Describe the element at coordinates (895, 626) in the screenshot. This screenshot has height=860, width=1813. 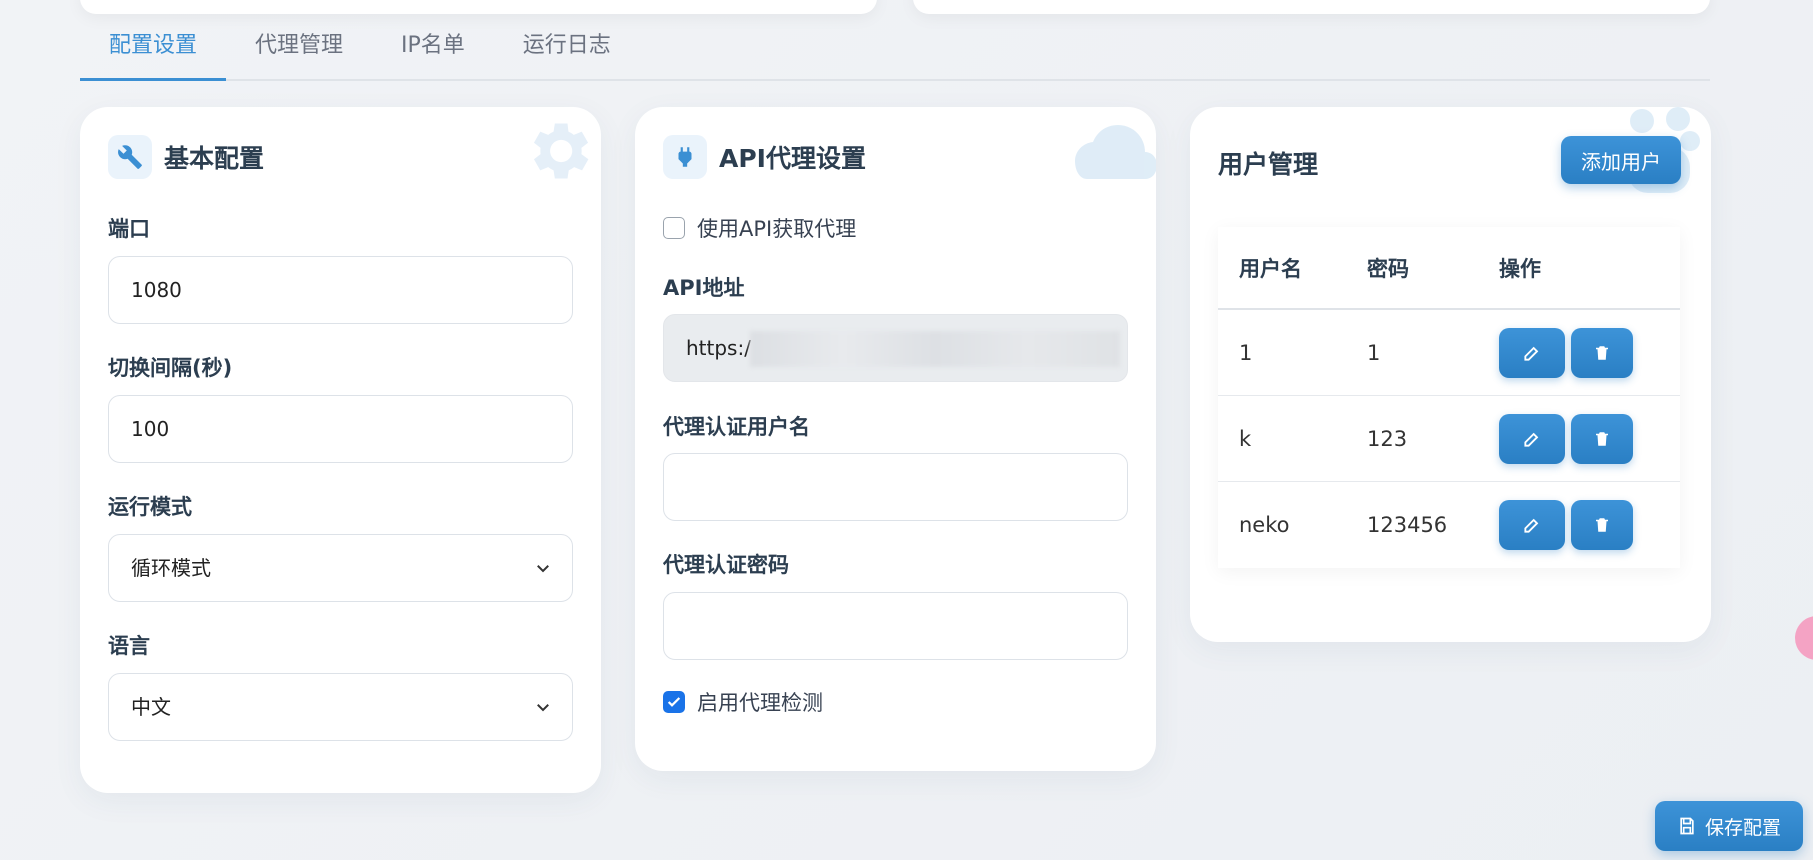
I see `auth-pass-input` at that location.